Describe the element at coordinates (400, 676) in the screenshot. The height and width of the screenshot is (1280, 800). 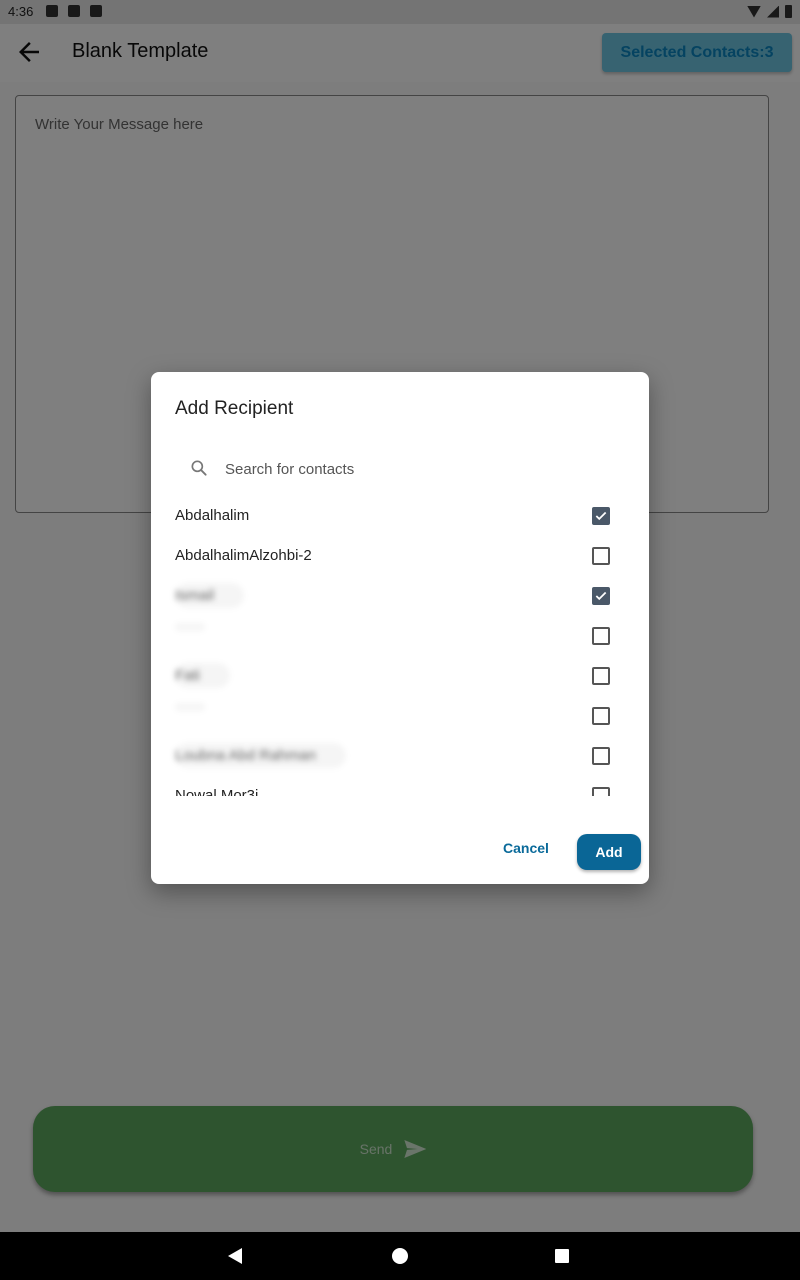
I see `contact-row: Fati` at that location.